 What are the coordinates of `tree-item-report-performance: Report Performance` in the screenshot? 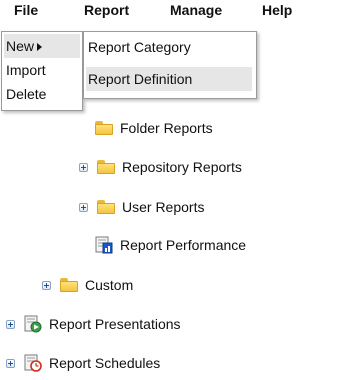 It's located at (170, 245).